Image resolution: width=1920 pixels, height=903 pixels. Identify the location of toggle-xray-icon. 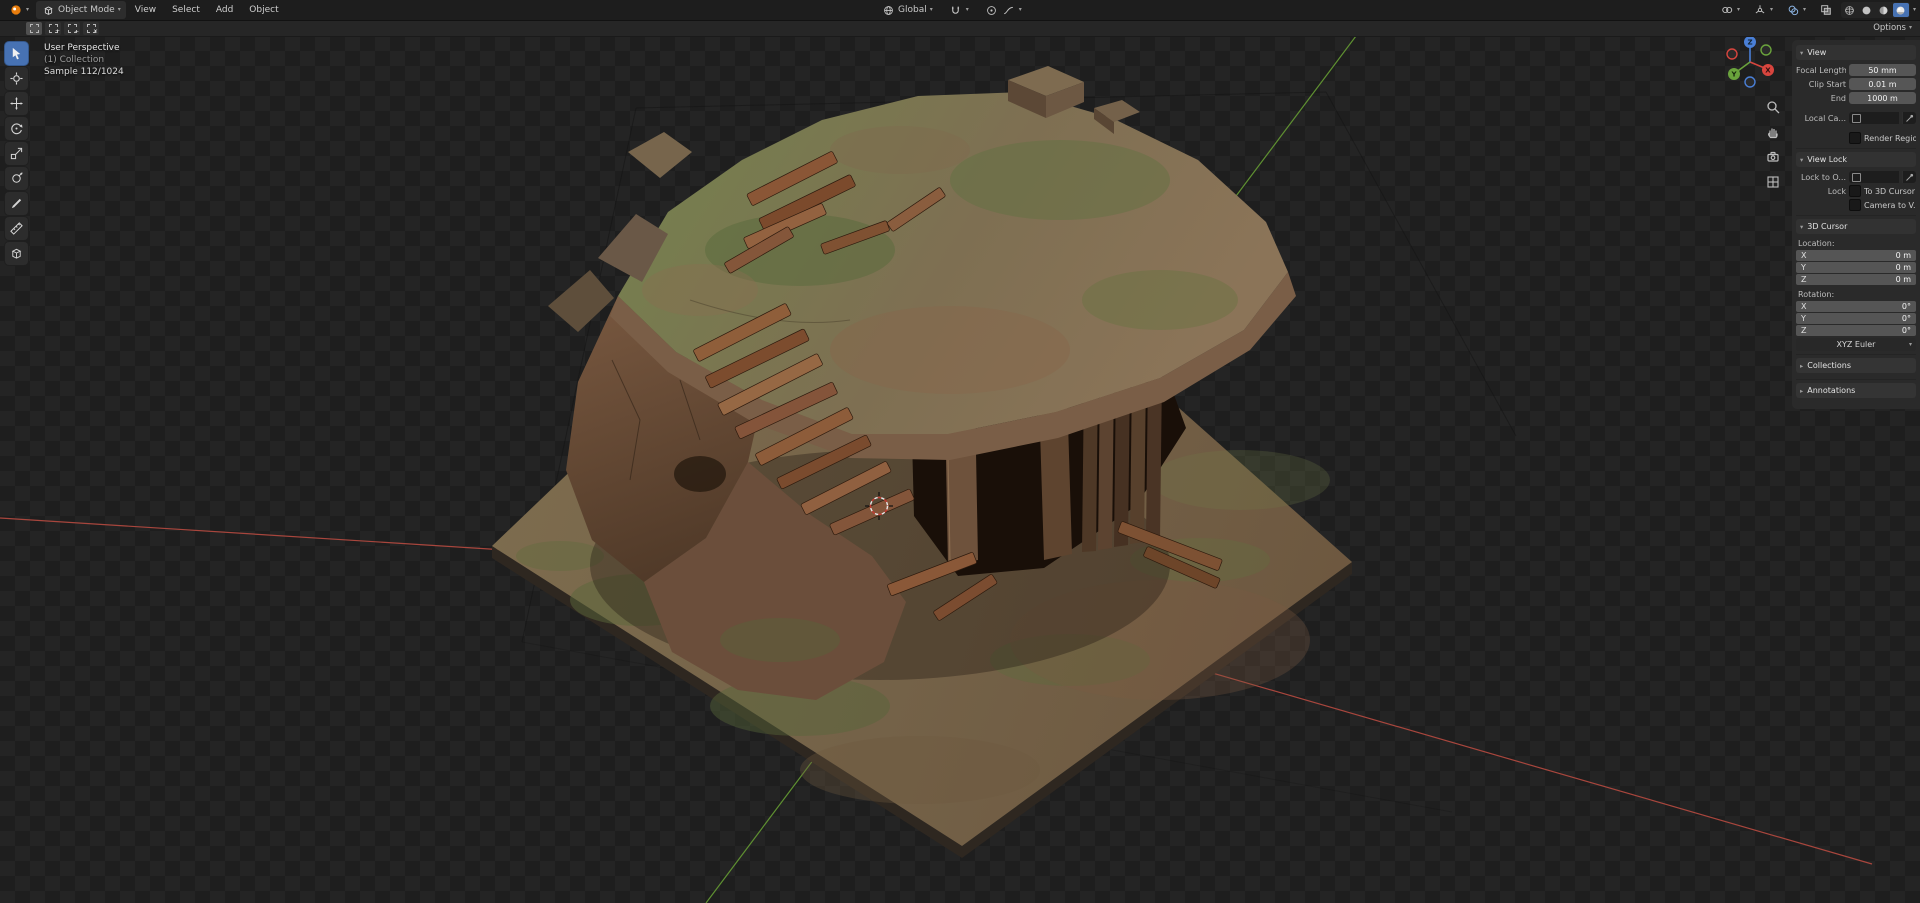
(1826, 10).